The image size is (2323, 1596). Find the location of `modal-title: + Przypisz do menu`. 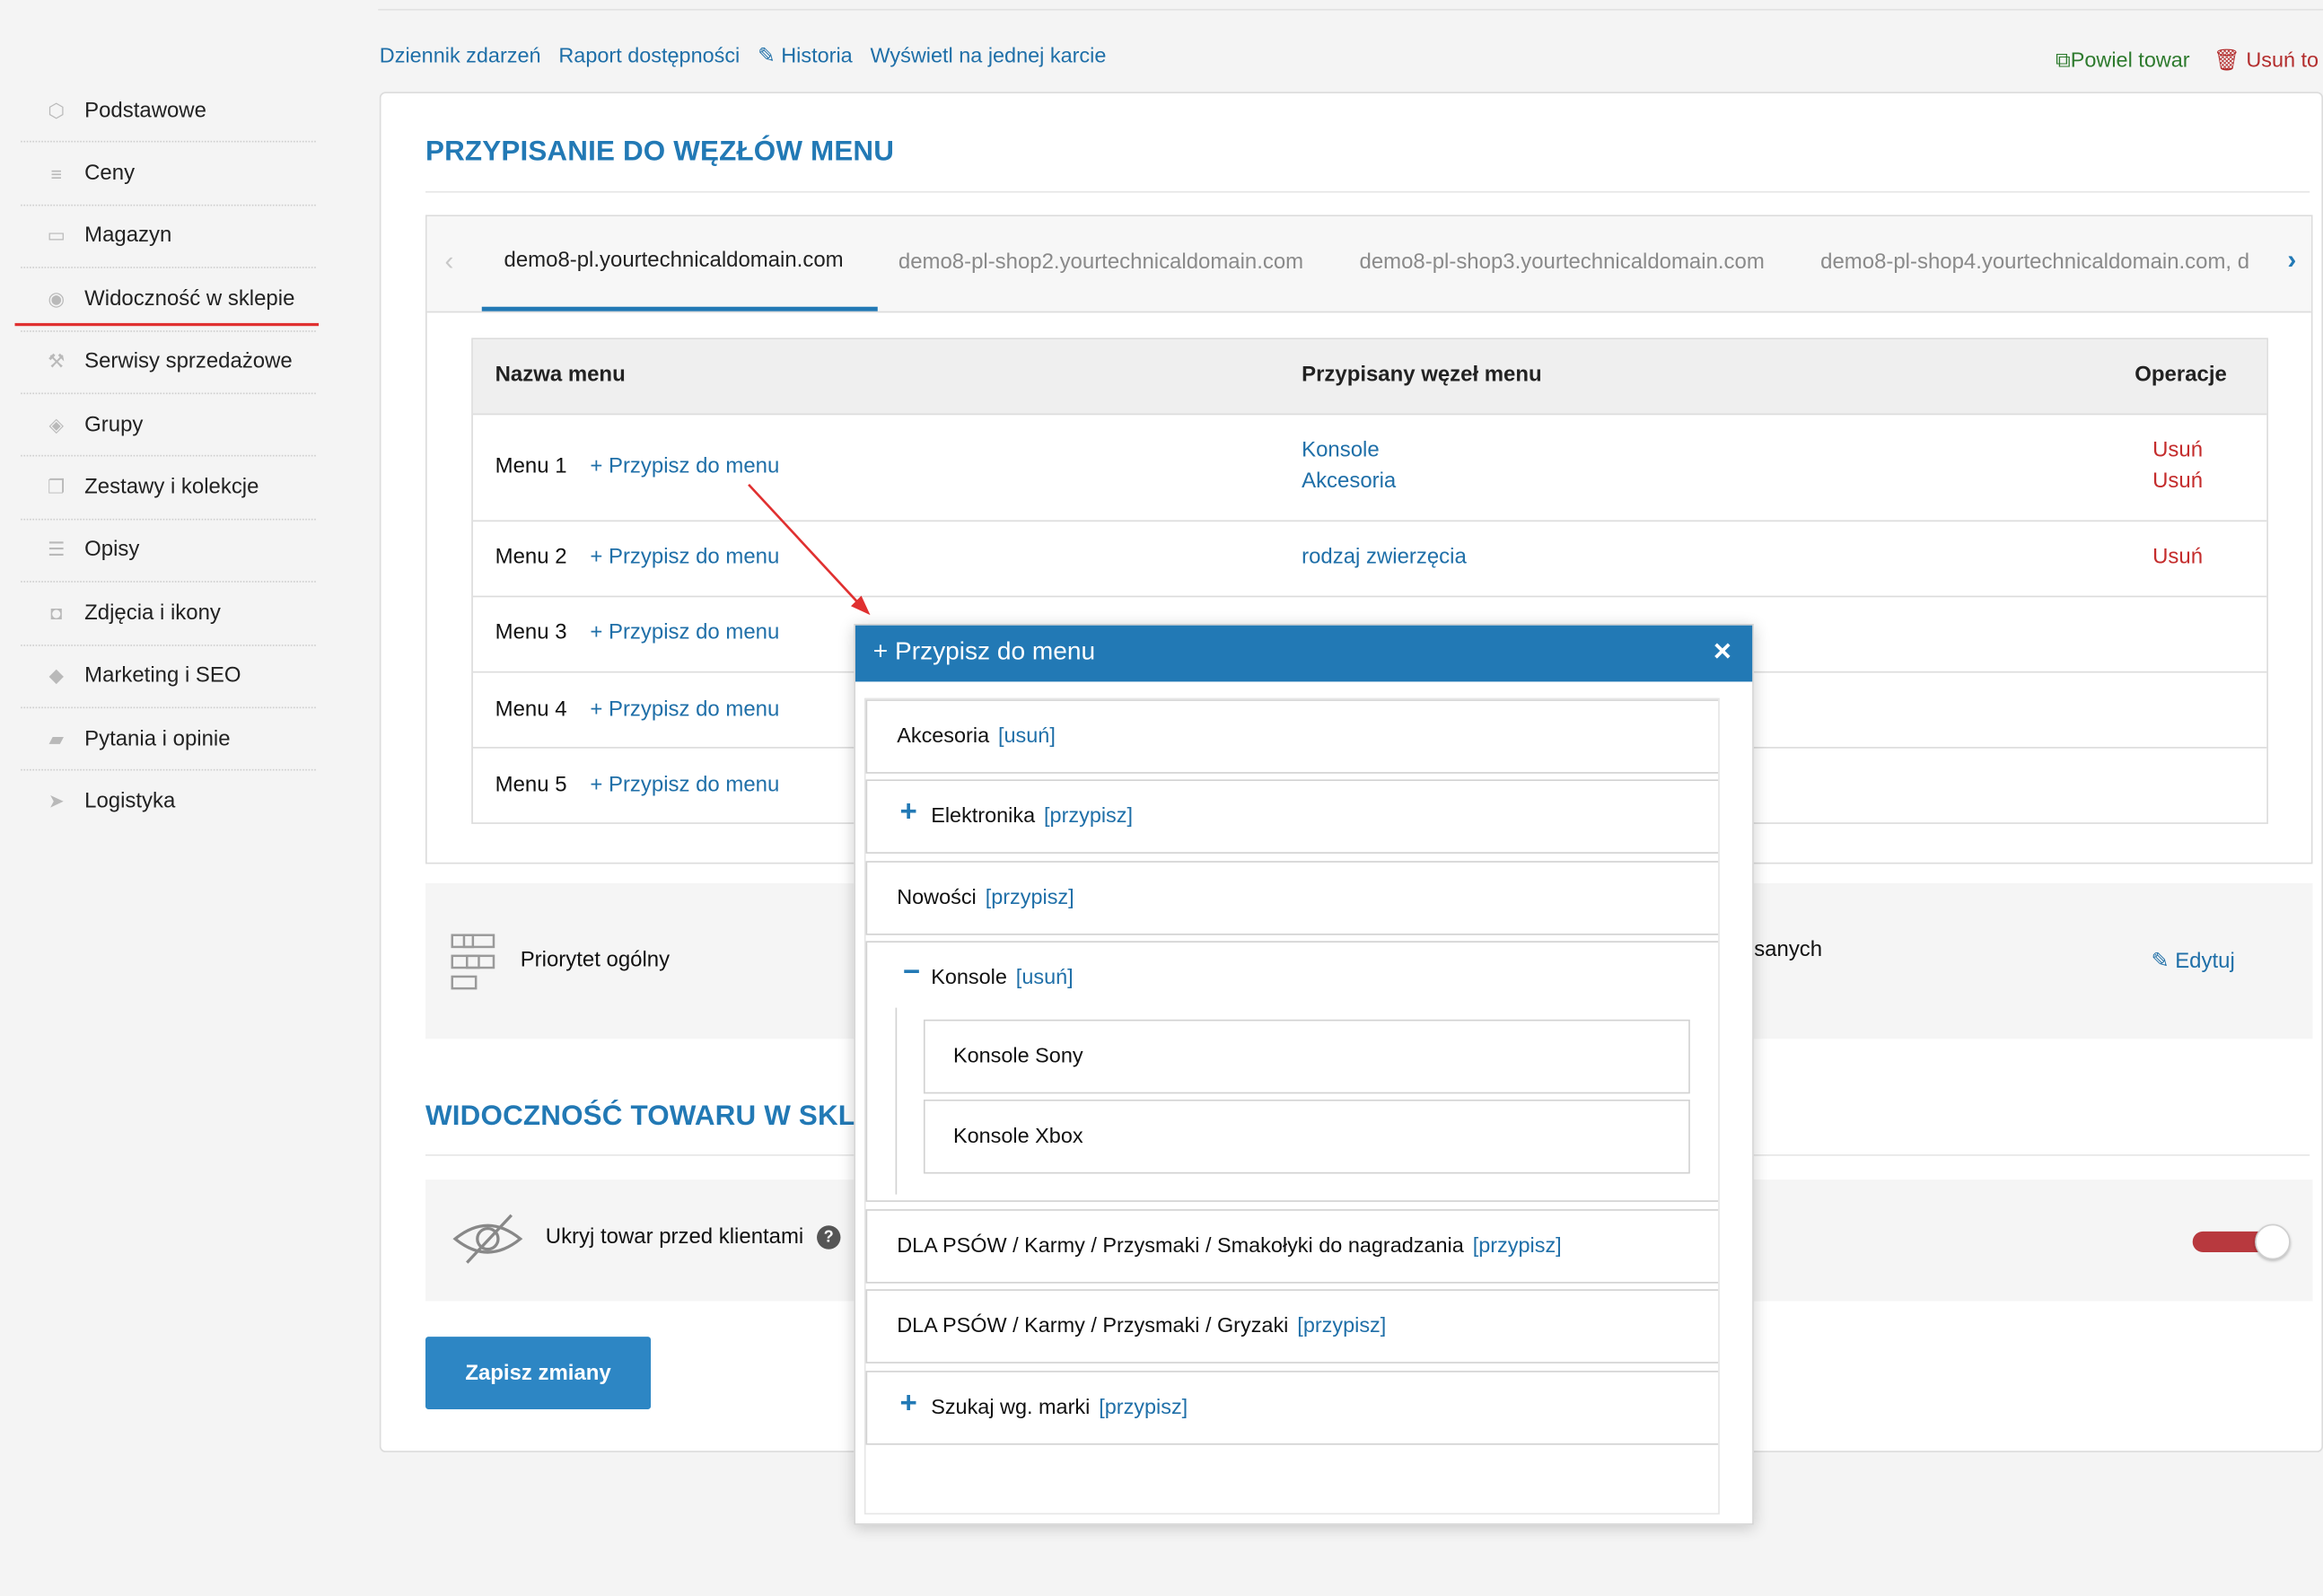

modal-title: + Przypisz do menu is located at coordinates (984, 651).